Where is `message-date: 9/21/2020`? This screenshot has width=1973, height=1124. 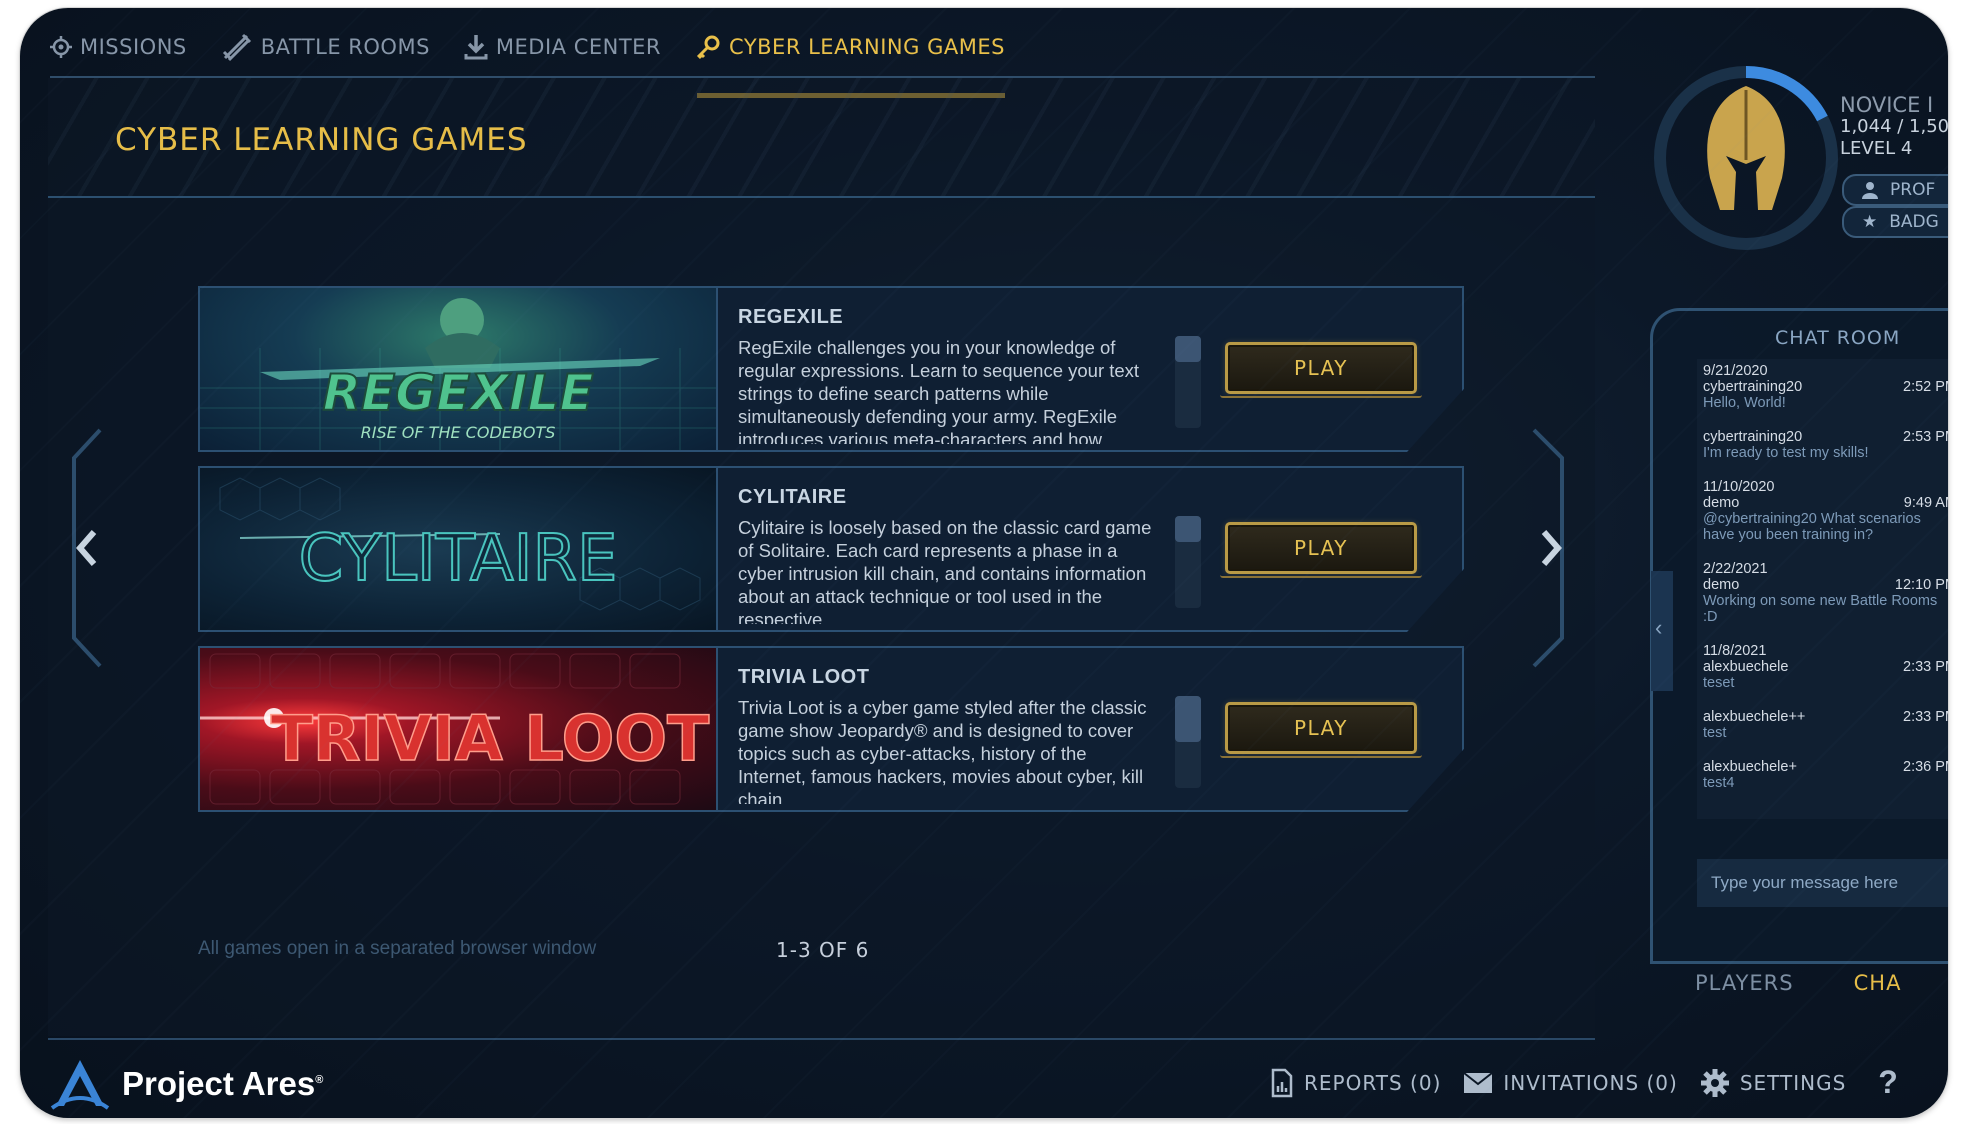 message-date: 9/21/2020 is located at coordinates (1735, 371).